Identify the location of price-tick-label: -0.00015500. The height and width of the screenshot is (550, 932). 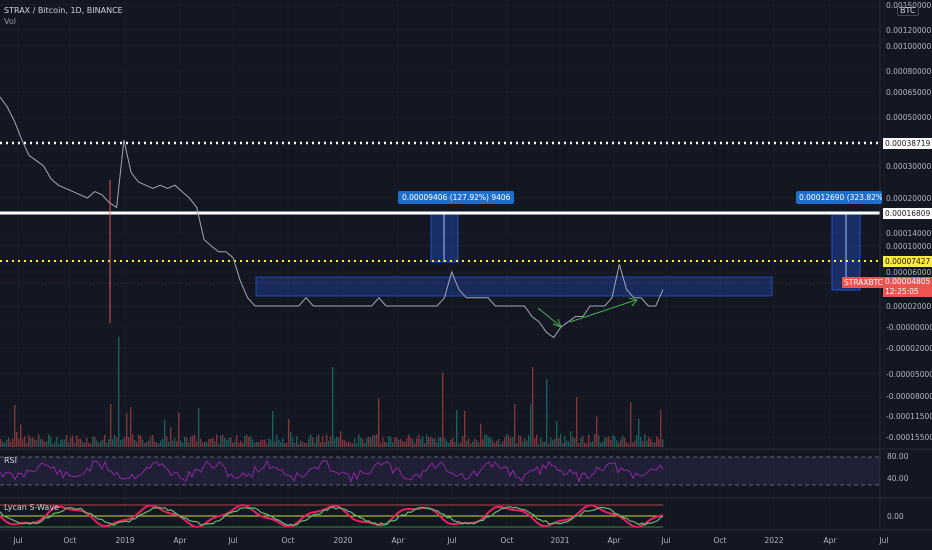
(909, 437).